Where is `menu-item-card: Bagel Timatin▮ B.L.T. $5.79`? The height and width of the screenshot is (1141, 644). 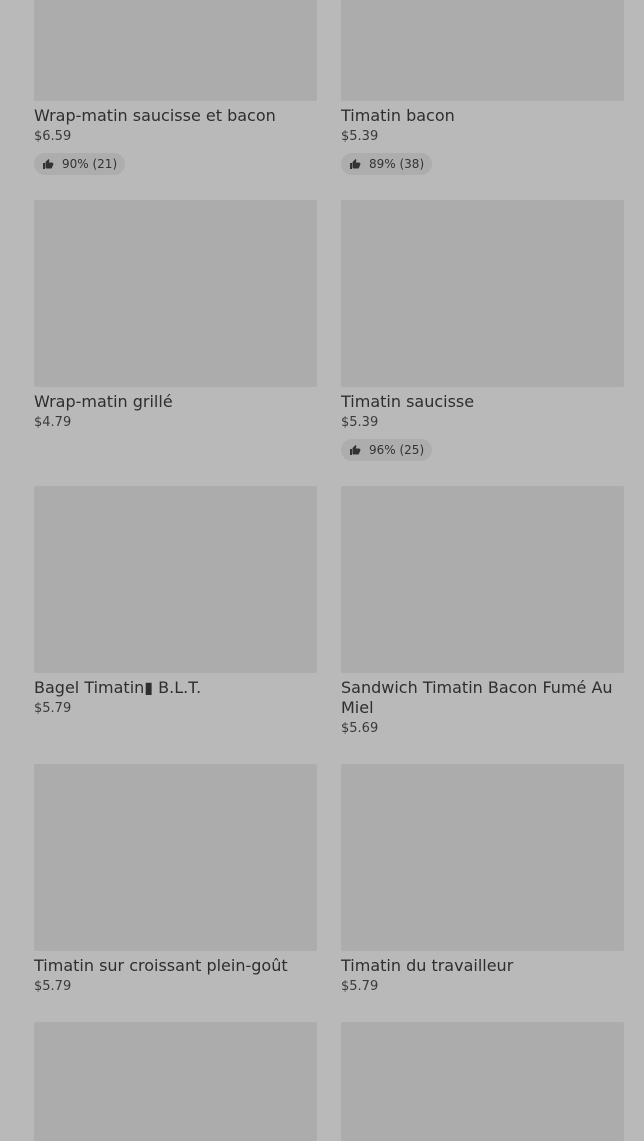 menu-item-card: Bagel Timatin▮ B.L.T. $5.79 is located at coordinates (175, 602).